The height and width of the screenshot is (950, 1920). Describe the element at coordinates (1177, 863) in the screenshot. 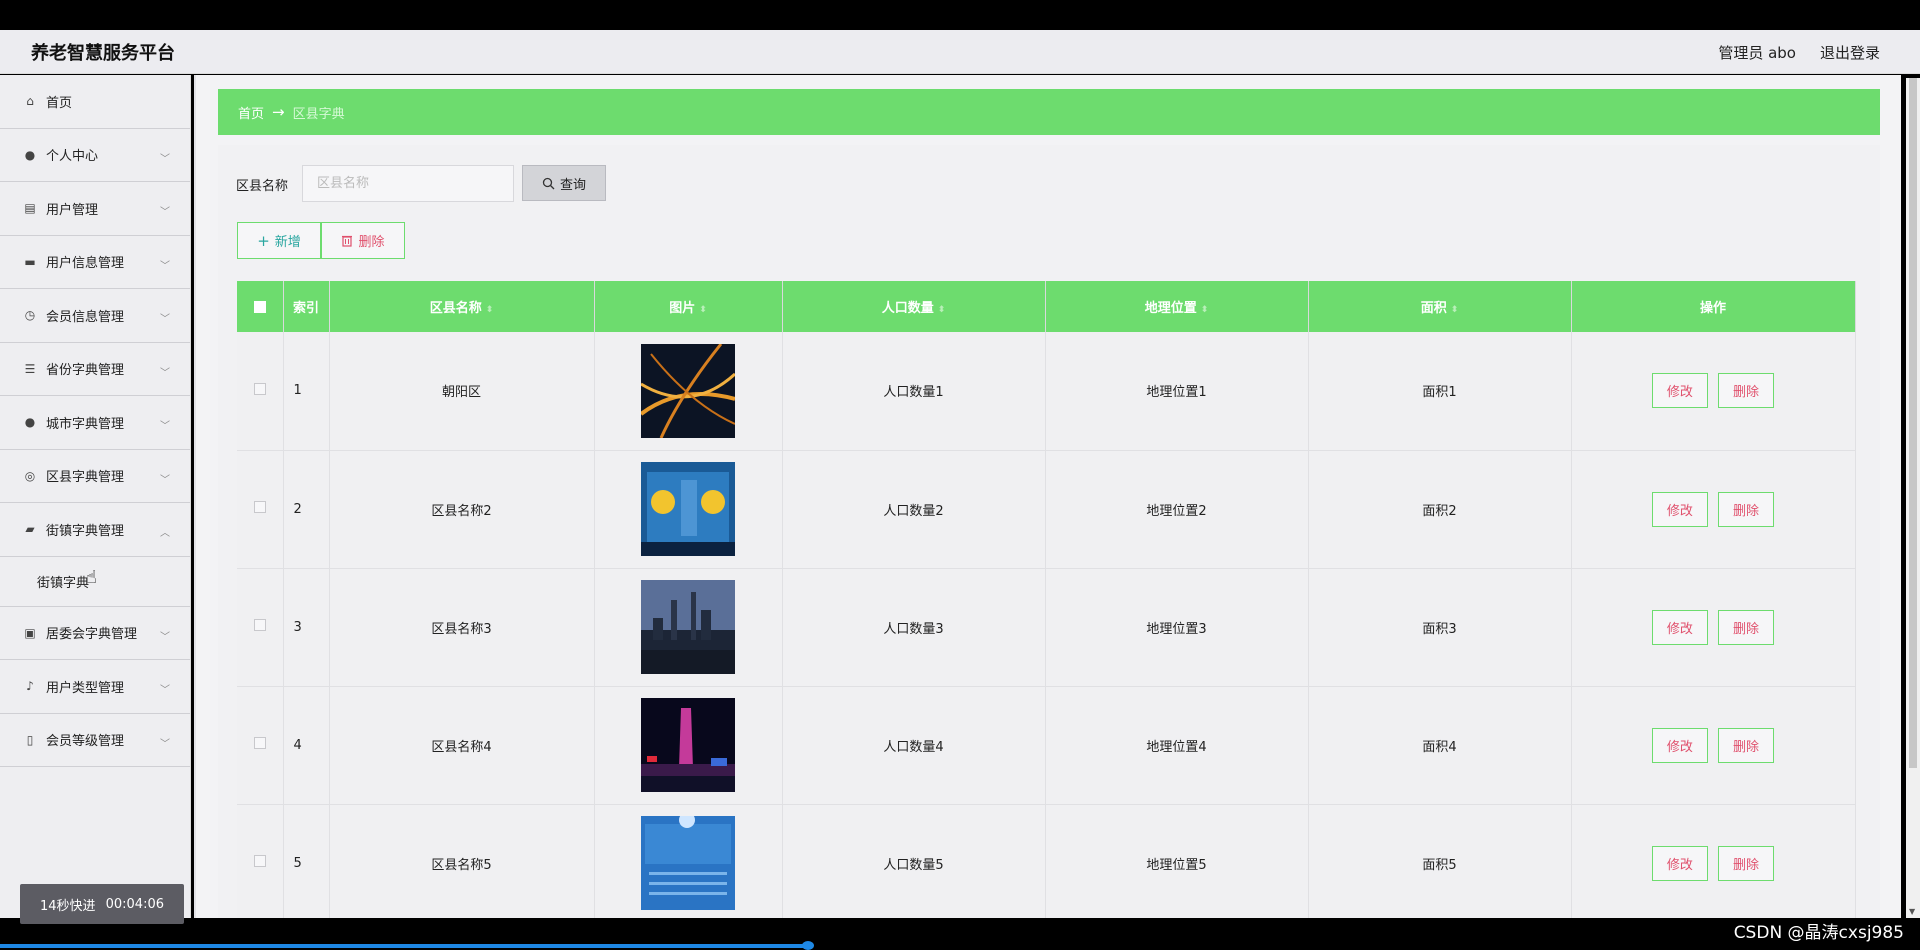

I see `location-cell: 地理位置5` at that location.